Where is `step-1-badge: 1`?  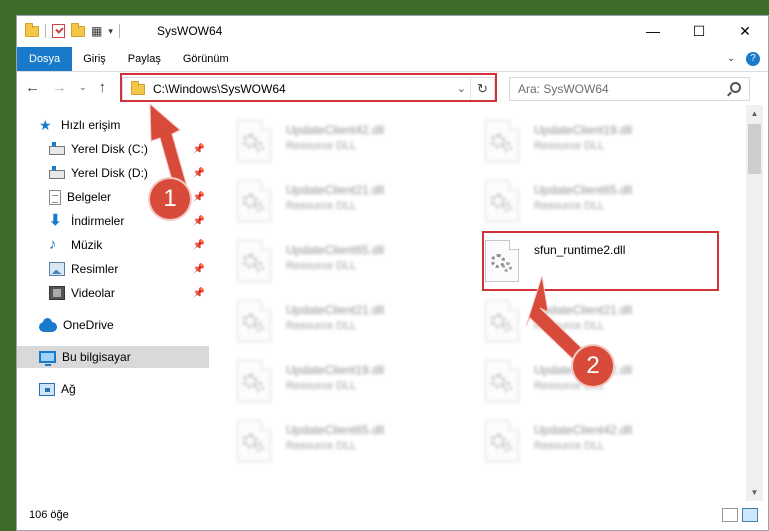 step-1-badge: 1 is located at coordinates (170, 199).